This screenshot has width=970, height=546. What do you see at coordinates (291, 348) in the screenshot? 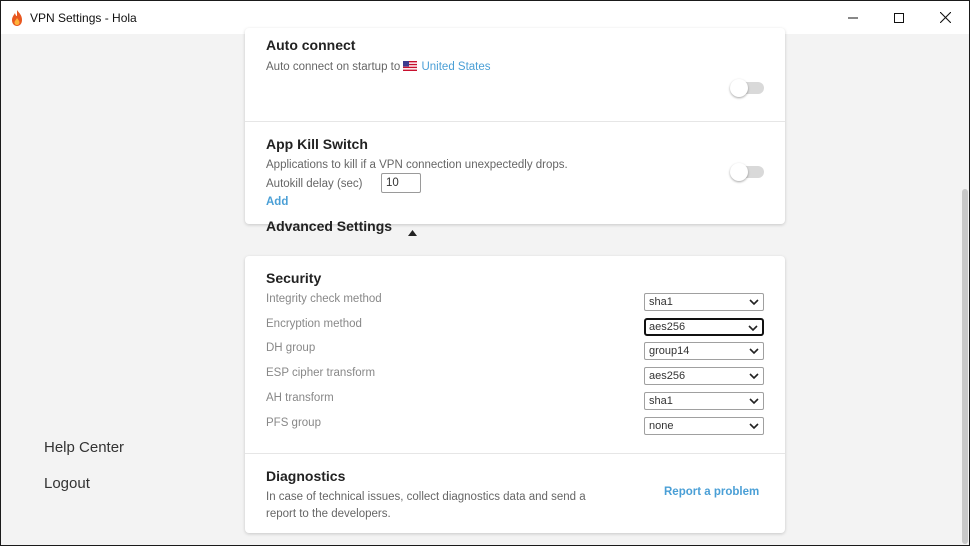
I see `security-row-label: DH group` at bounding box center [291, 348].